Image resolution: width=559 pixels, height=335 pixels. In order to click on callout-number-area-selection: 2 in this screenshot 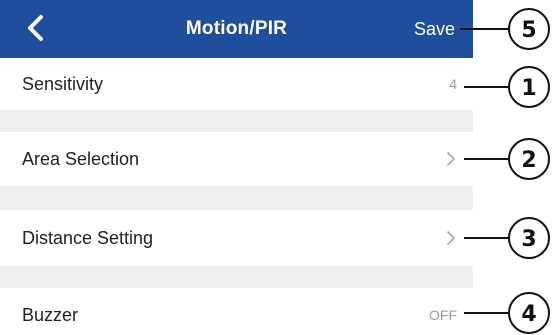, I will do `click(528, 160)`.